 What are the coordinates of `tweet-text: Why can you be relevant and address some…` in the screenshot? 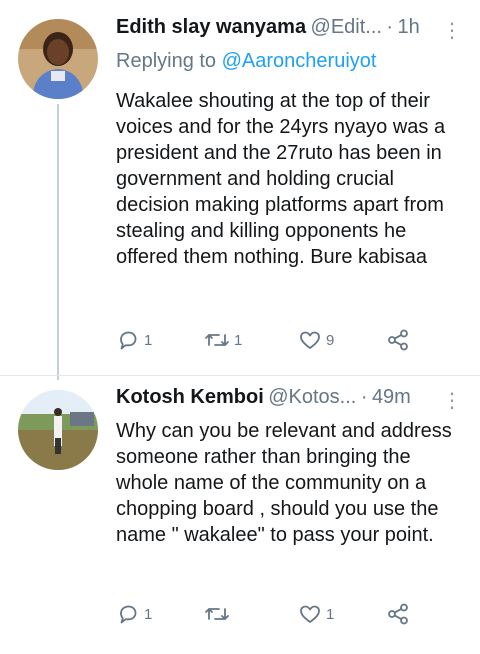 It's located at (284, 483).